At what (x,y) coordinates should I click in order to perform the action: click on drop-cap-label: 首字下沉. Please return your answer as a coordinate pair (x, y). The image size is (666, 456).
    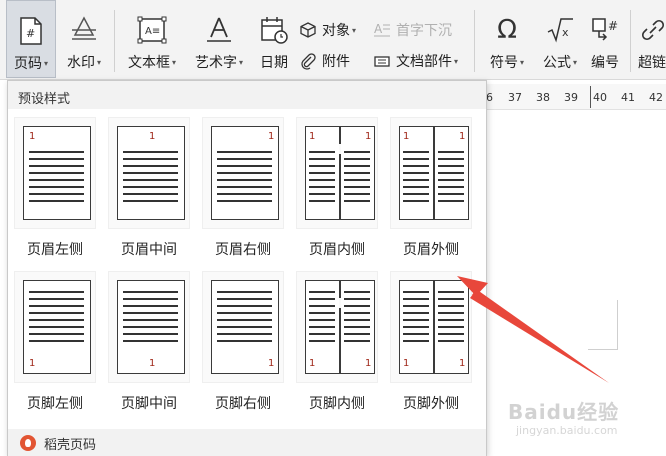
    Looking at the image, I should click on (424, 31).